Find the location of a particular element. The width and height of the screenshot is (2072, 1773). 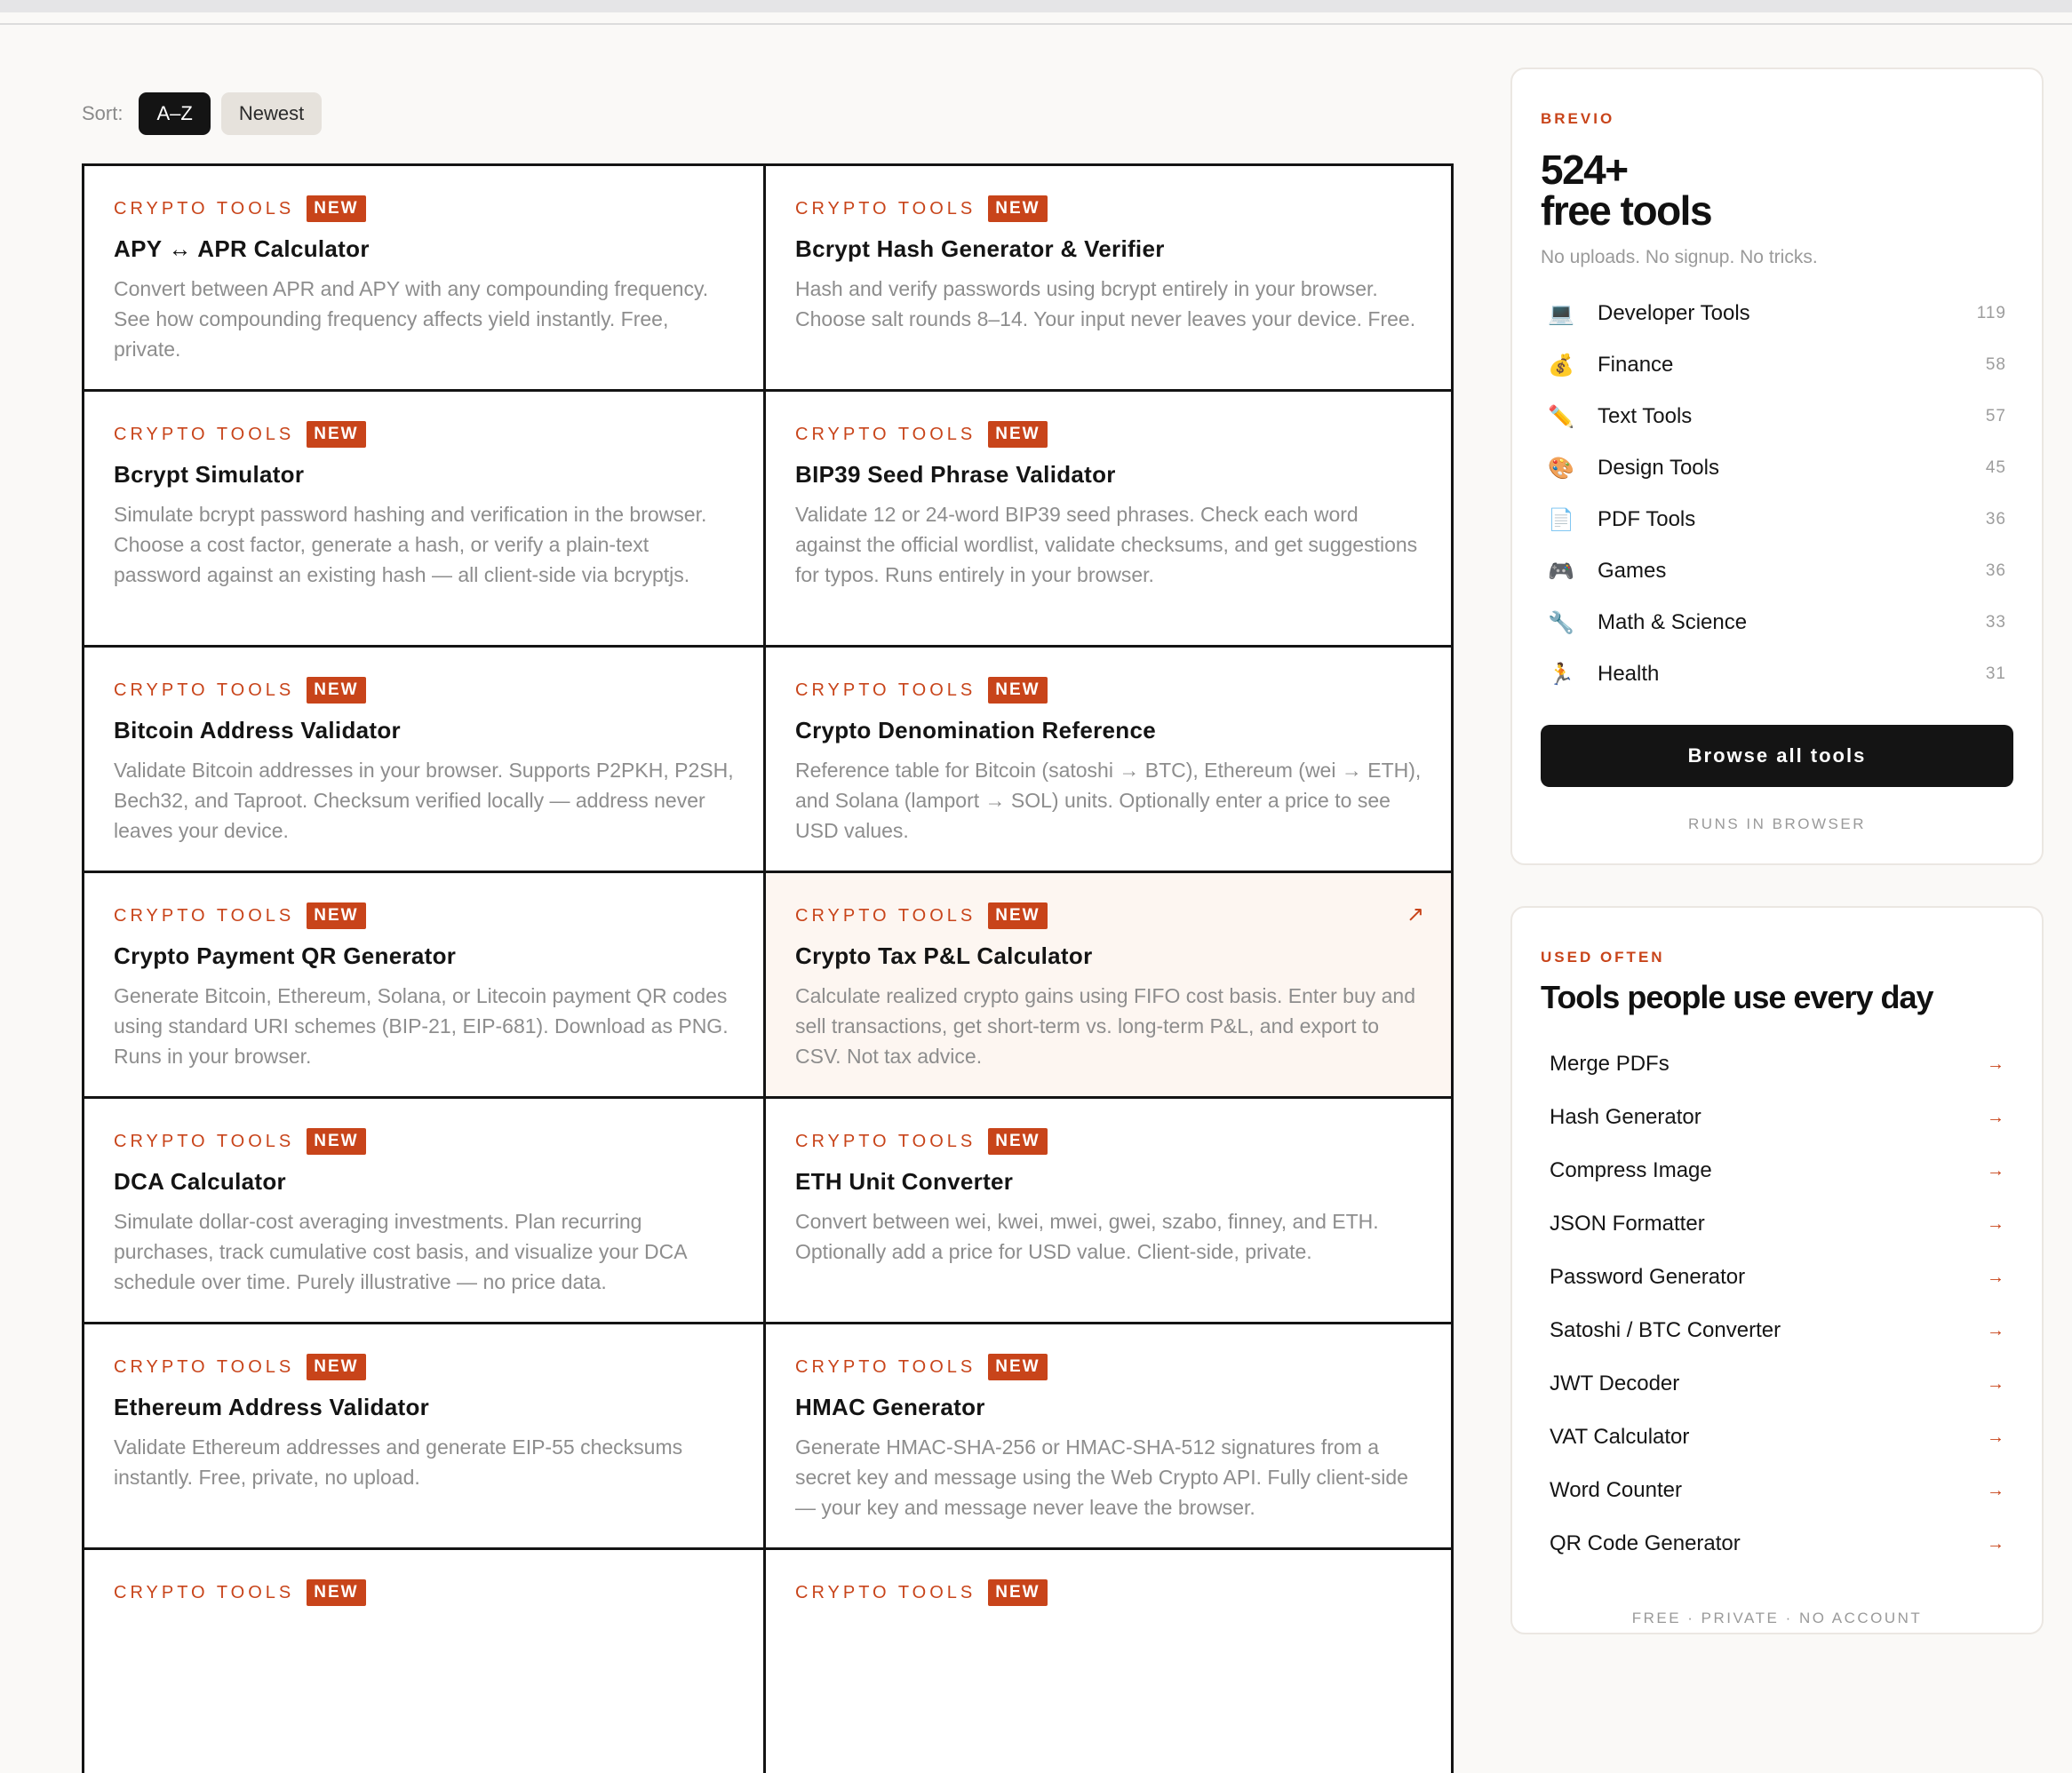

category-icon: 💰 is located at coordinates (1561, 365).